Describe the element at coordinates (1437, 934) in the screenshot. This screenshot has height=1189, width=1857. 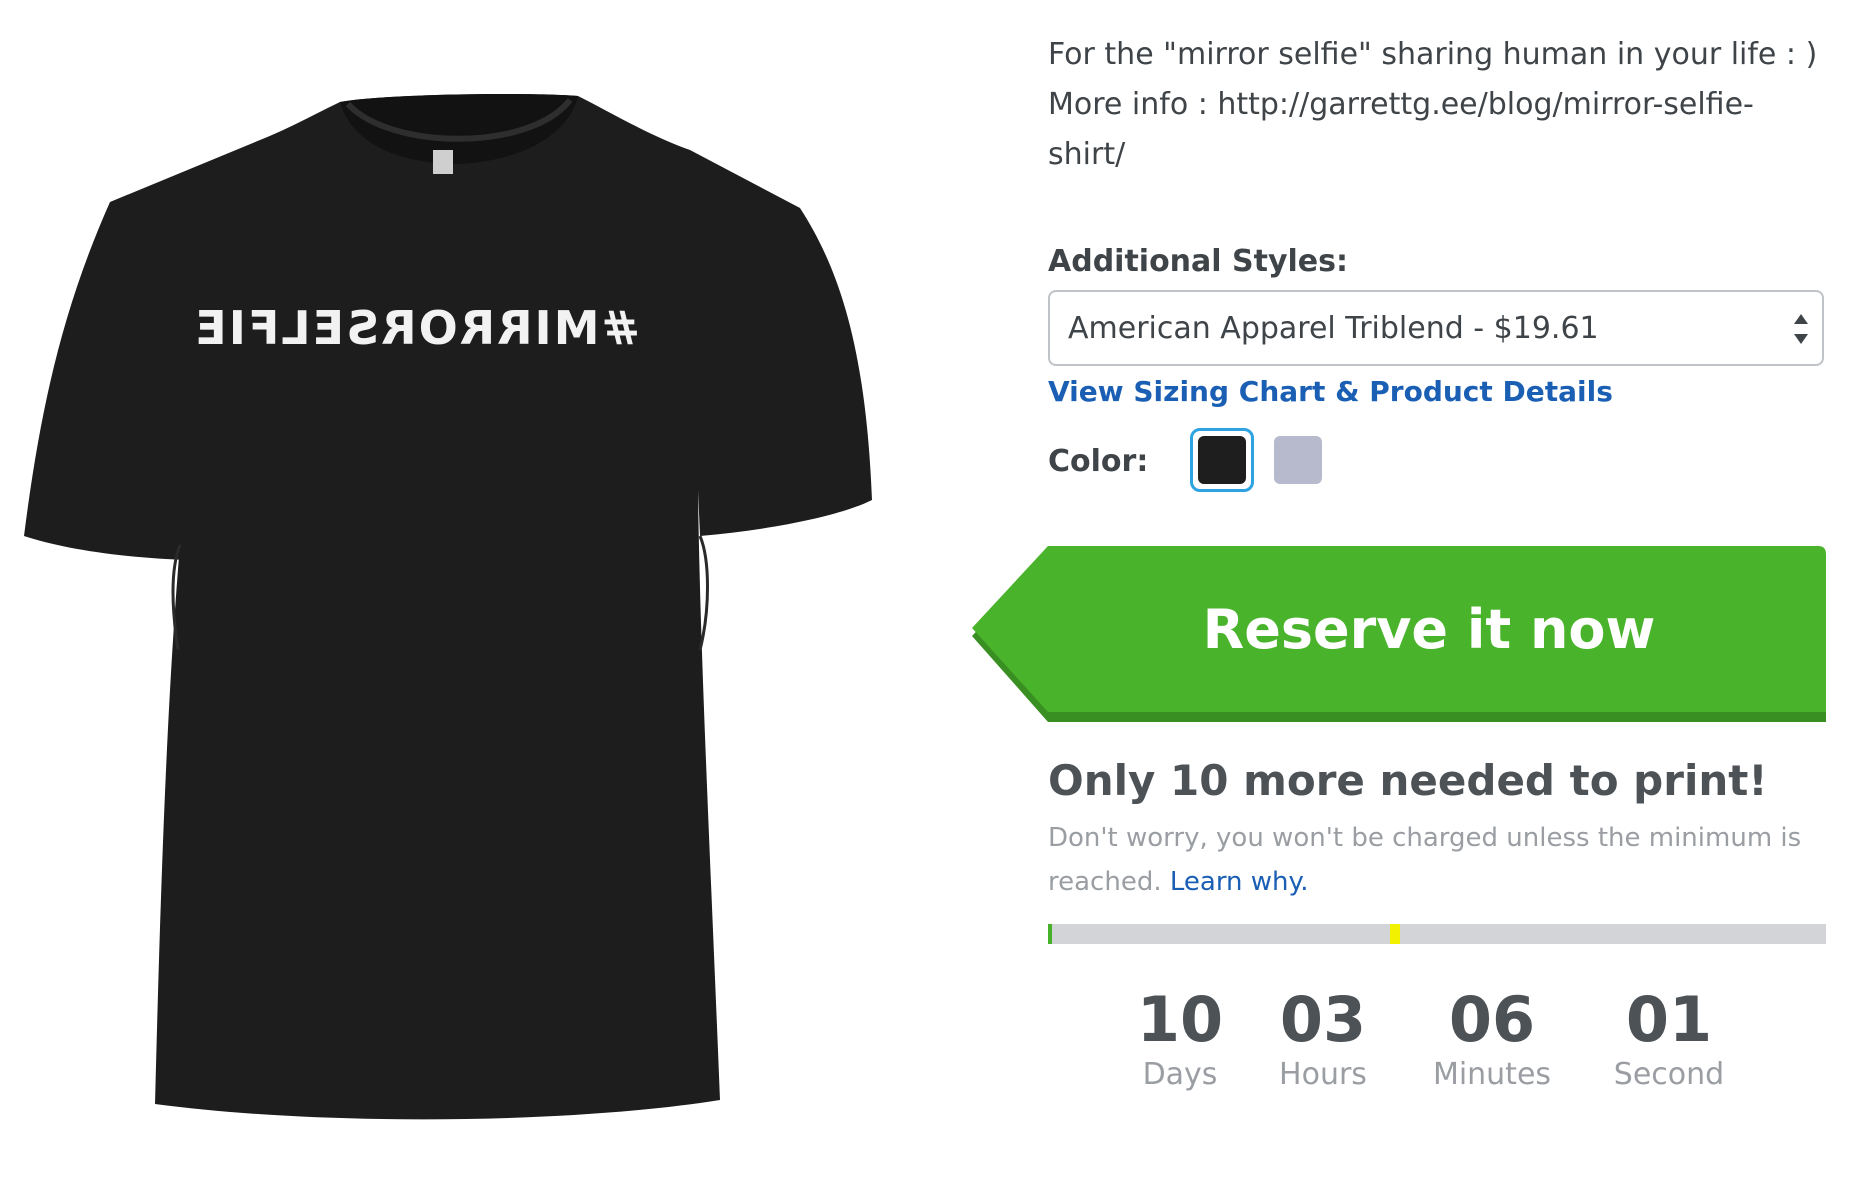
I see `campaign-progress-bar` at that location.